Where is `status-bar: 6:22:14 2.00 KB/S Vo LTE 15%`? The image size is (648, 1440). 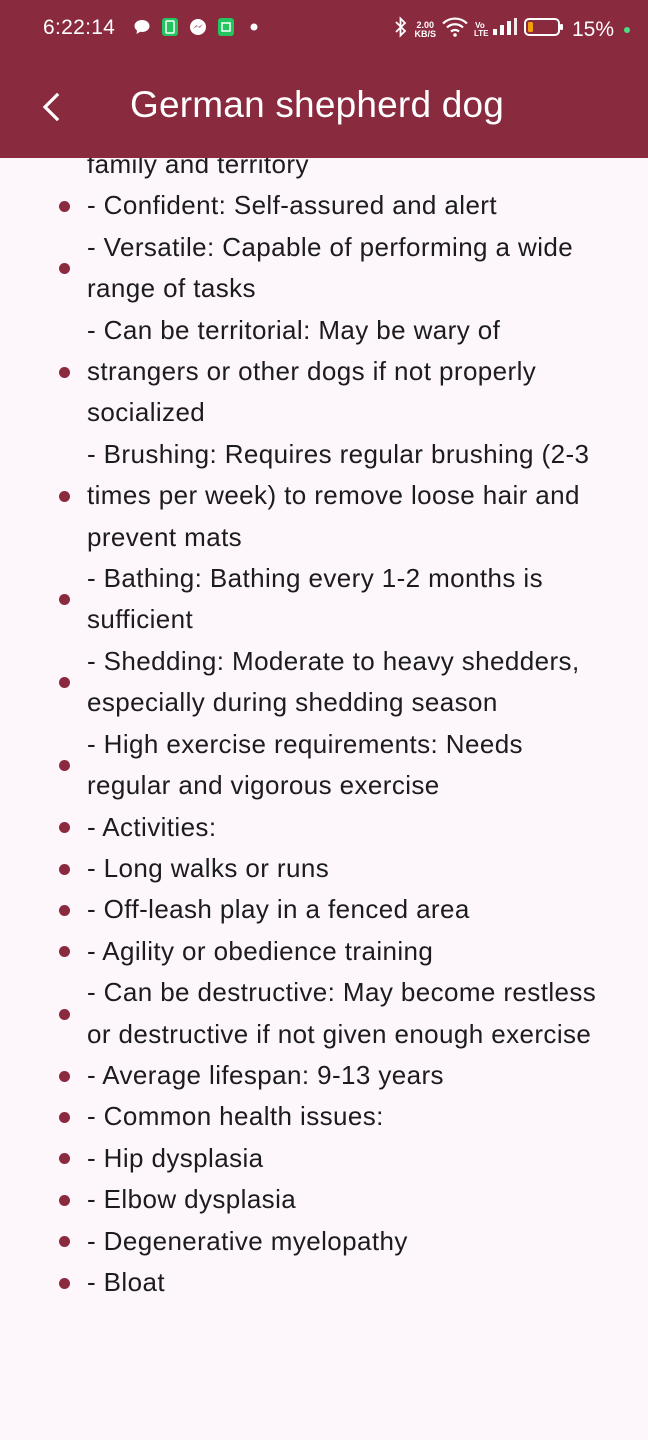 status-bar: 6:22:14 2.00 KB/S Vo LTE 15% is located at coordinates (324, 30).